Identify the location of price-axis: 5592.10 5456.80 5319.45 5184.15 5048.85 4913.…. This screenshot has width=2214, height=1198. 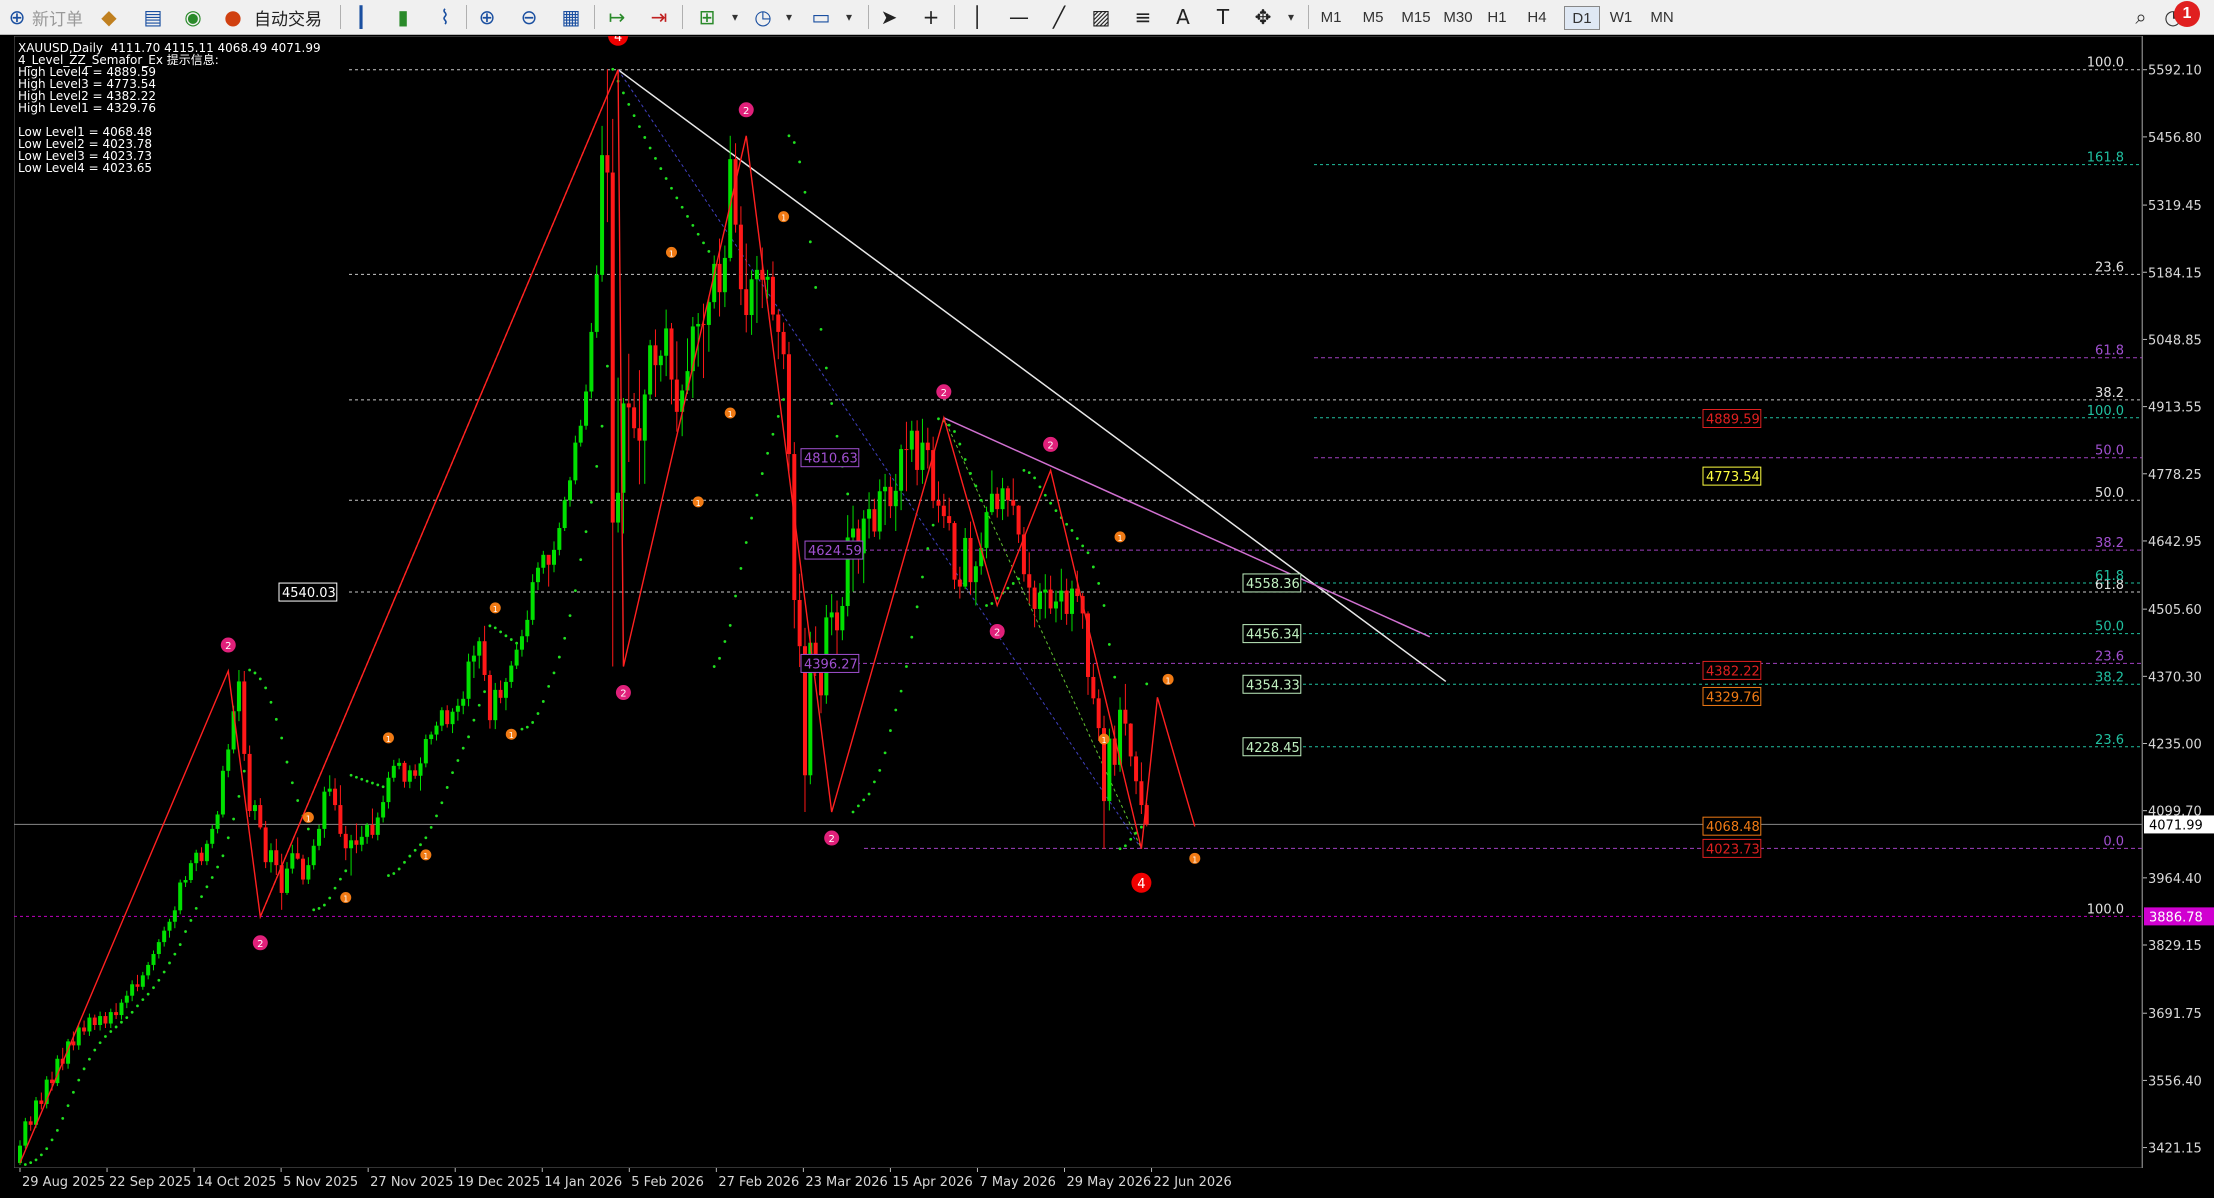
(2178, 602).